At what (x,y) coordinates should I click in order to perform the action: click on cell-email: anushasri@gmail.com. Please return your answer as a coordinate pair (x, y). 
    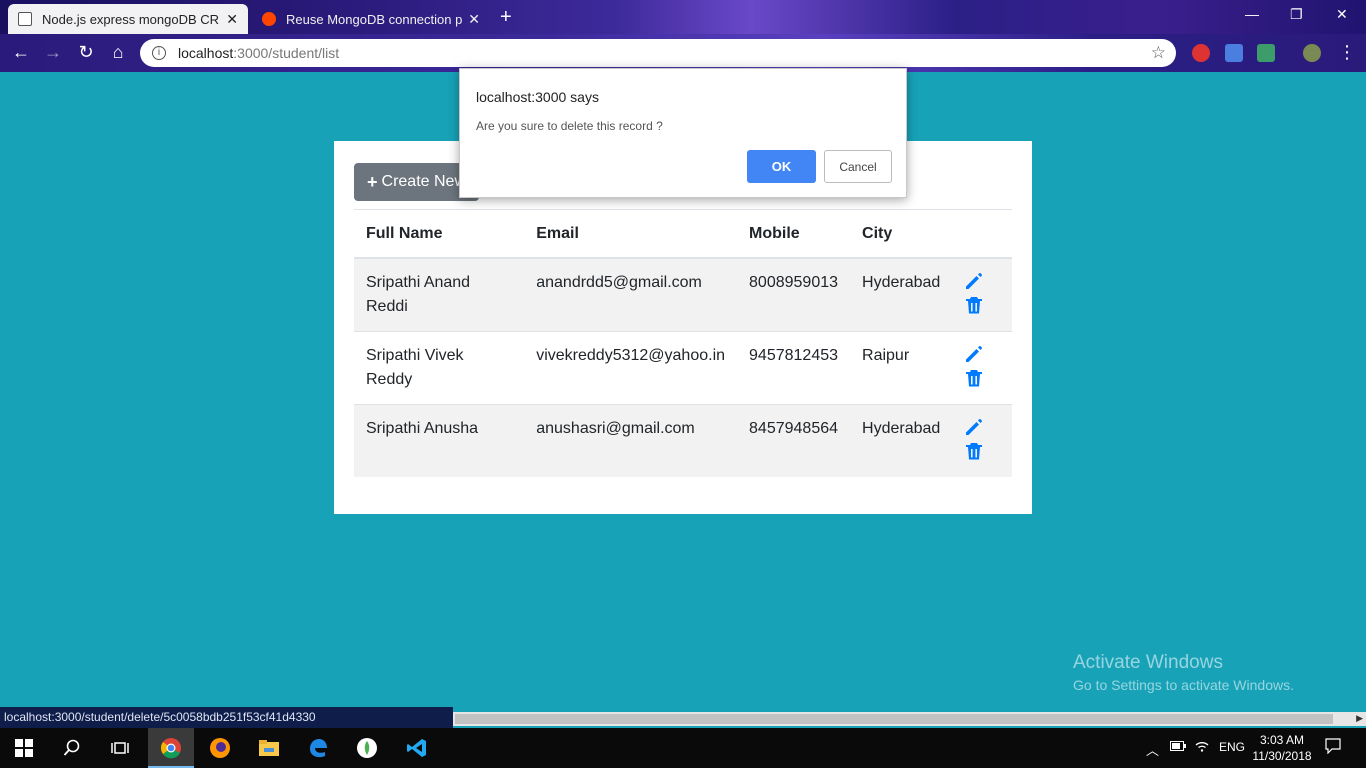
    Looking at the image, I should click on (631, 440).